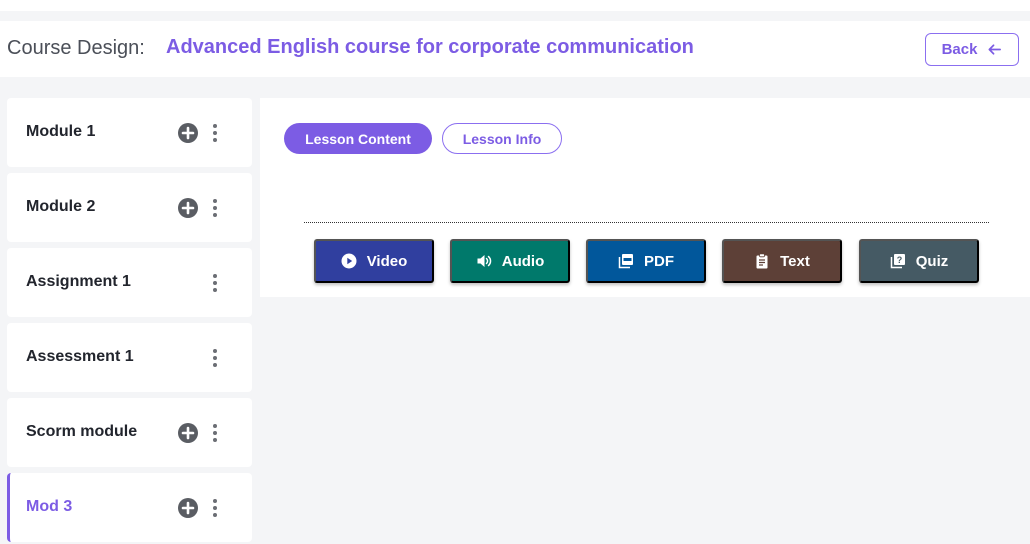 The image size is (1030, 544). I want to click on back-button: Back, so click(972, 49).